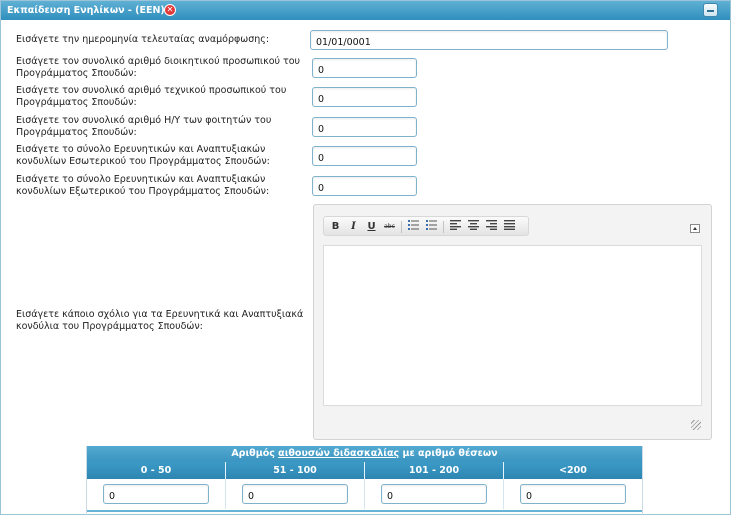  What do you see at coordinates (295, 470) in the screenshot?
I see `column-header-51-100: 51 - 100` at bounding box center [295, 470].